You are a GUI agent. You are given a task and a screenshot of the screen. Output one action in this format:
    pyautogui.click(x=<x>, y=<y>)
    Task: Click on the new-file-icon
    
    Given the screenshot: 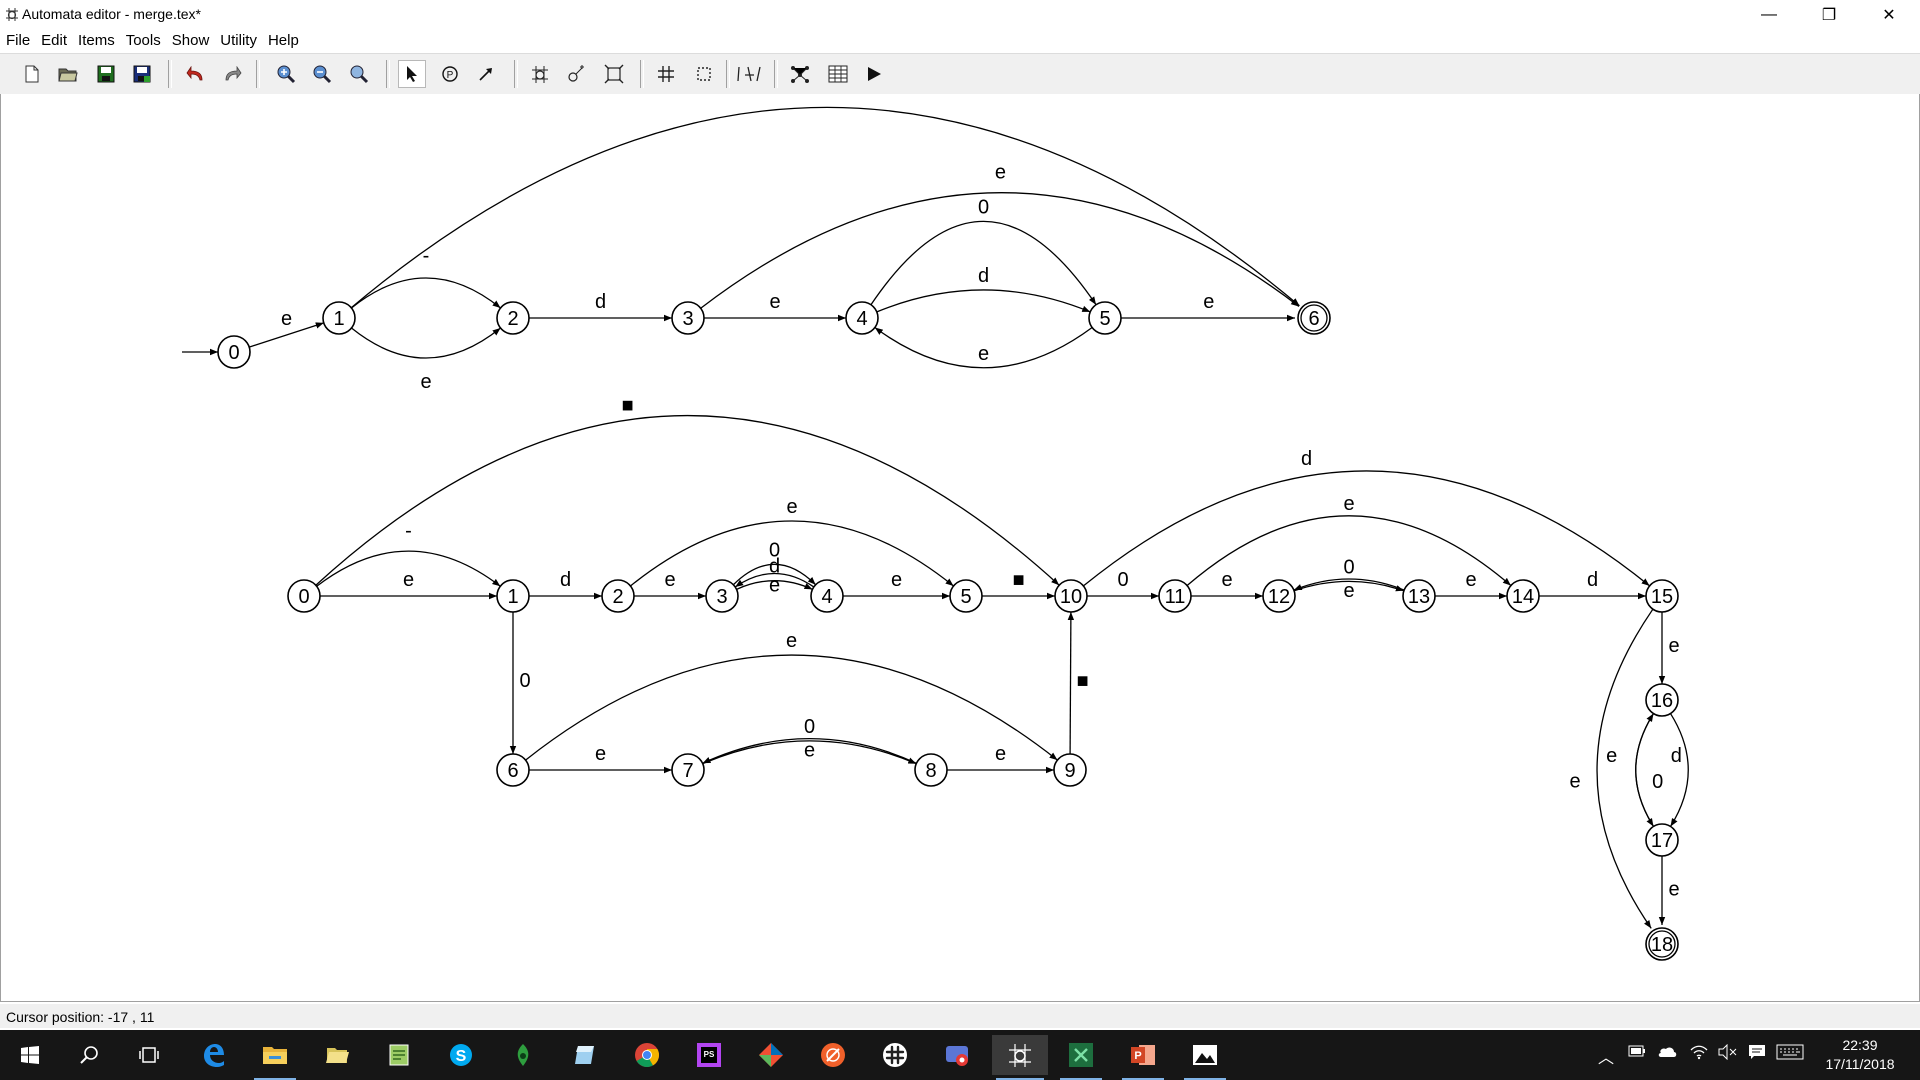 What is the action you would take?
    pyautogui.click(x=32, y=74)
    